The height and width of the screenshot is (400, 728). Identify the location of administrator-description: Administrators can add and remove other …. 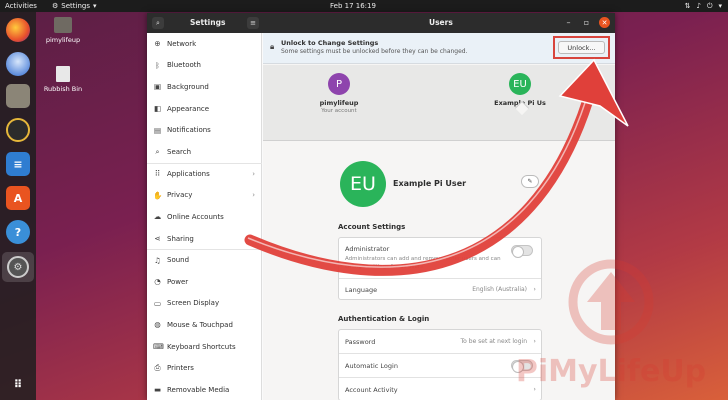
(423, 263).